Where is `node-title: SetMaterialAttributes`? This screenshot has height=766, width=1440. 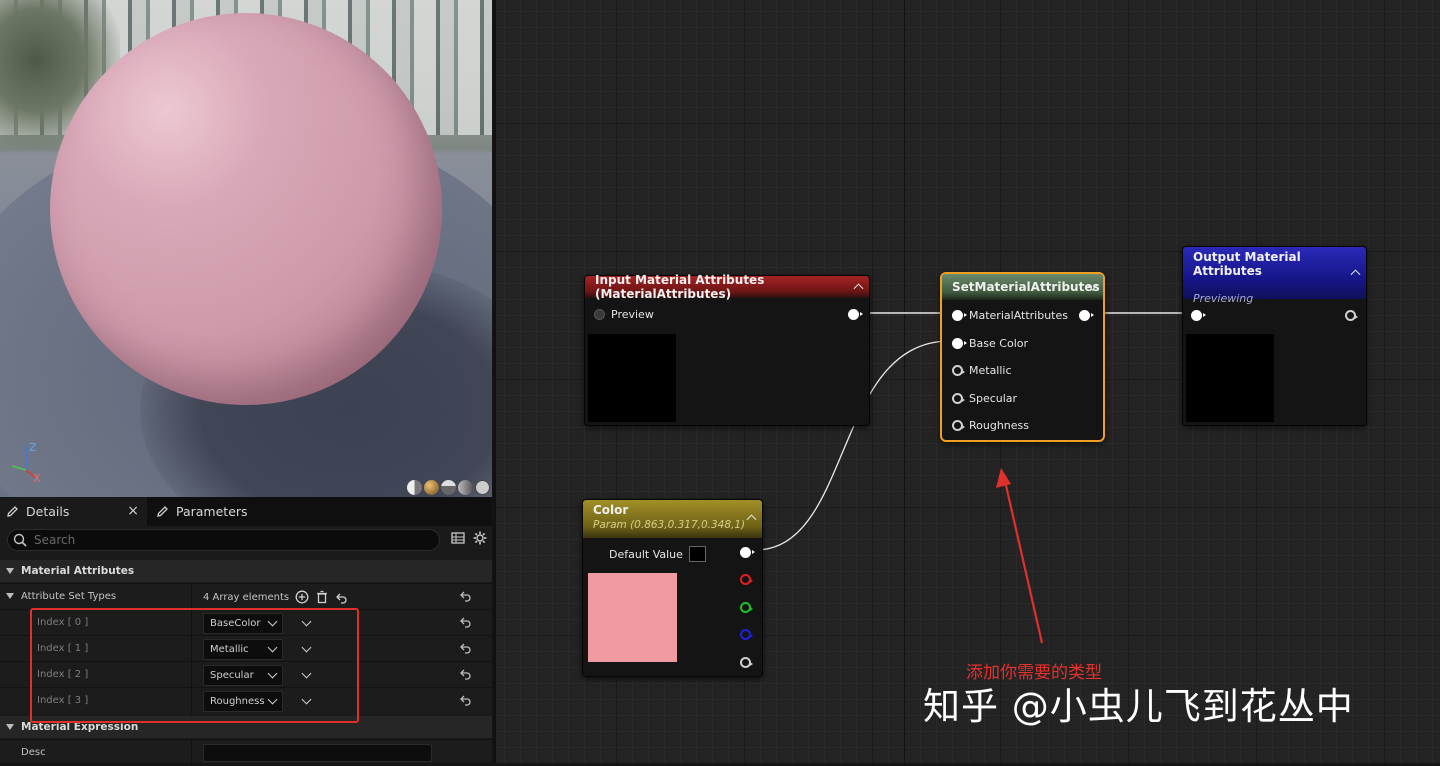 node-title: SetMaterialAttributes is located at coordinates (1026, 287).